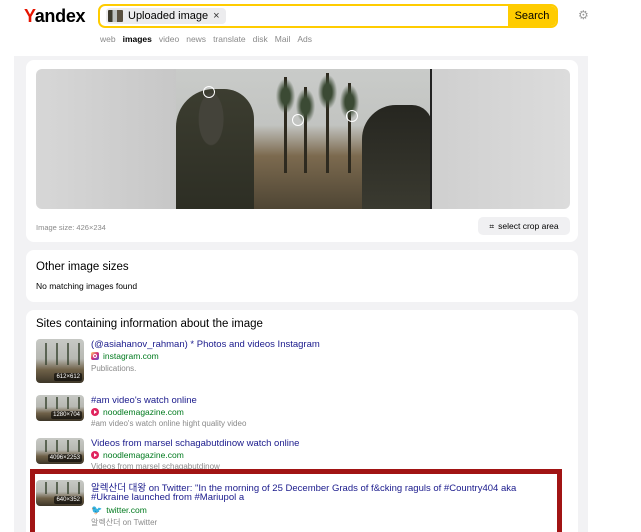 The image size is (641, 532). What do you see at coordinates (396, 157) in the screenshot?
I see `photo-soldier-right` at bounding box center [396, 157].